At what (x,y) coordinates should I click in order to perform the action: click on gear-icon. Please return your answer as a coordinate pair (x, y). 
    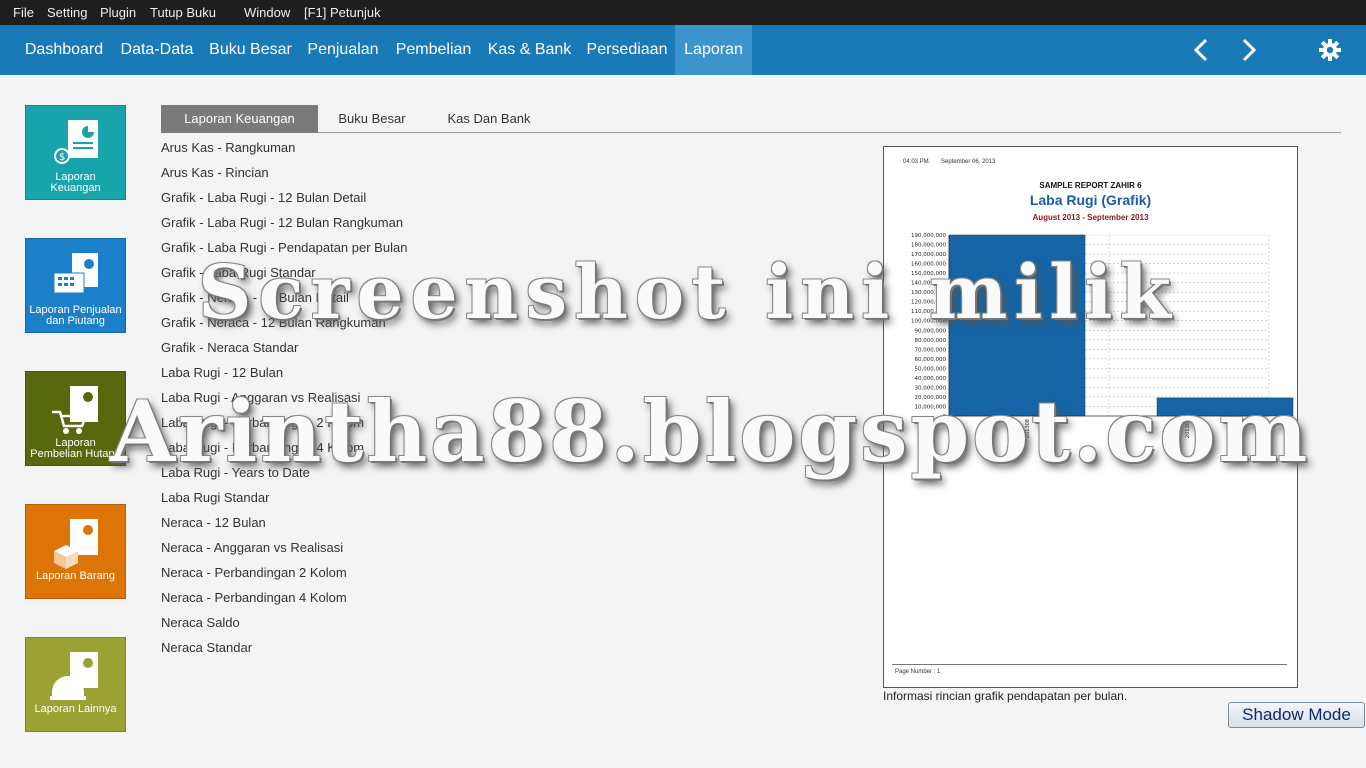
    Looking at the image, I should click on (1330, 50).